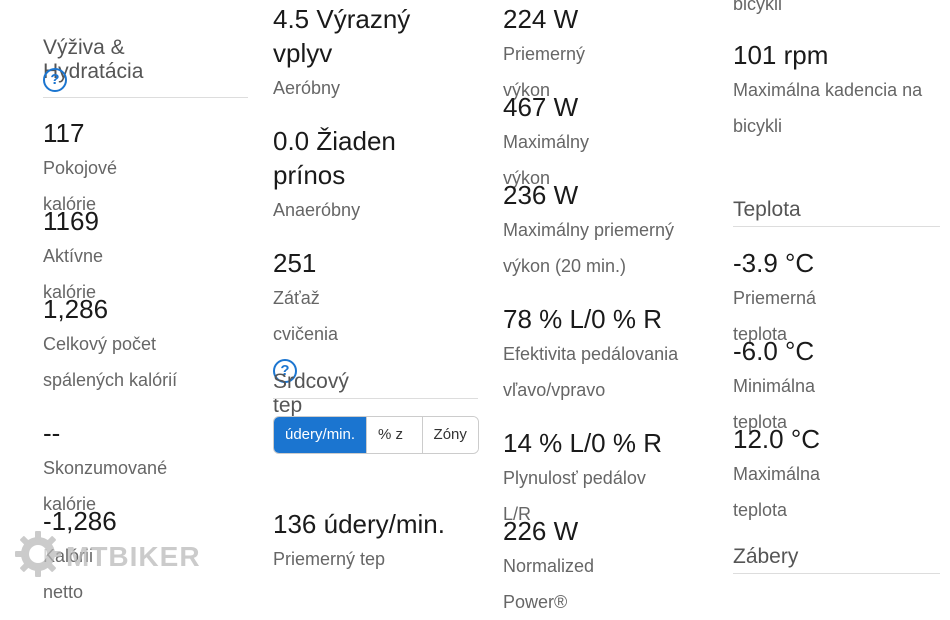 This screenshot has width=950, height=620. Describe the element at coordinates (758, 7) in the screenshot. I see `cadence-partial-label: bicykli` at that location.